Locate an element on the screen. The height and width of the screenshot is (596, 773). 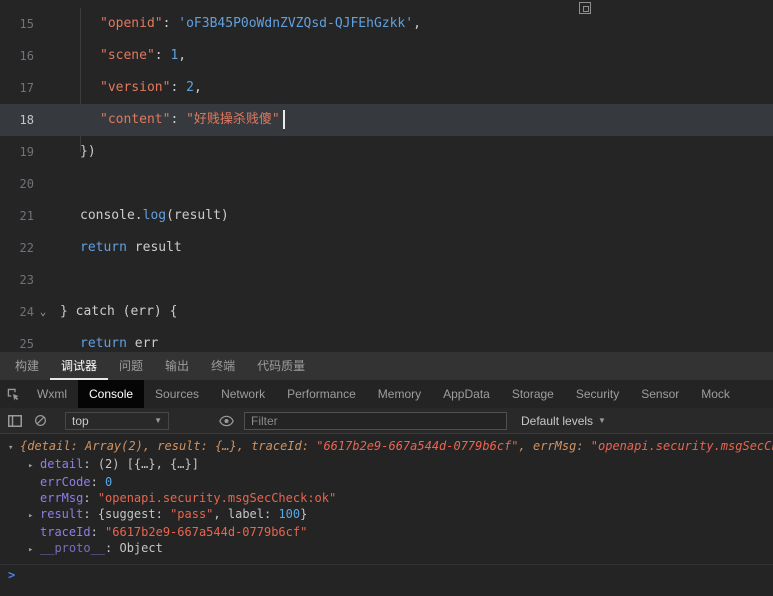
code-token: err is located at coordinates (142, 343).